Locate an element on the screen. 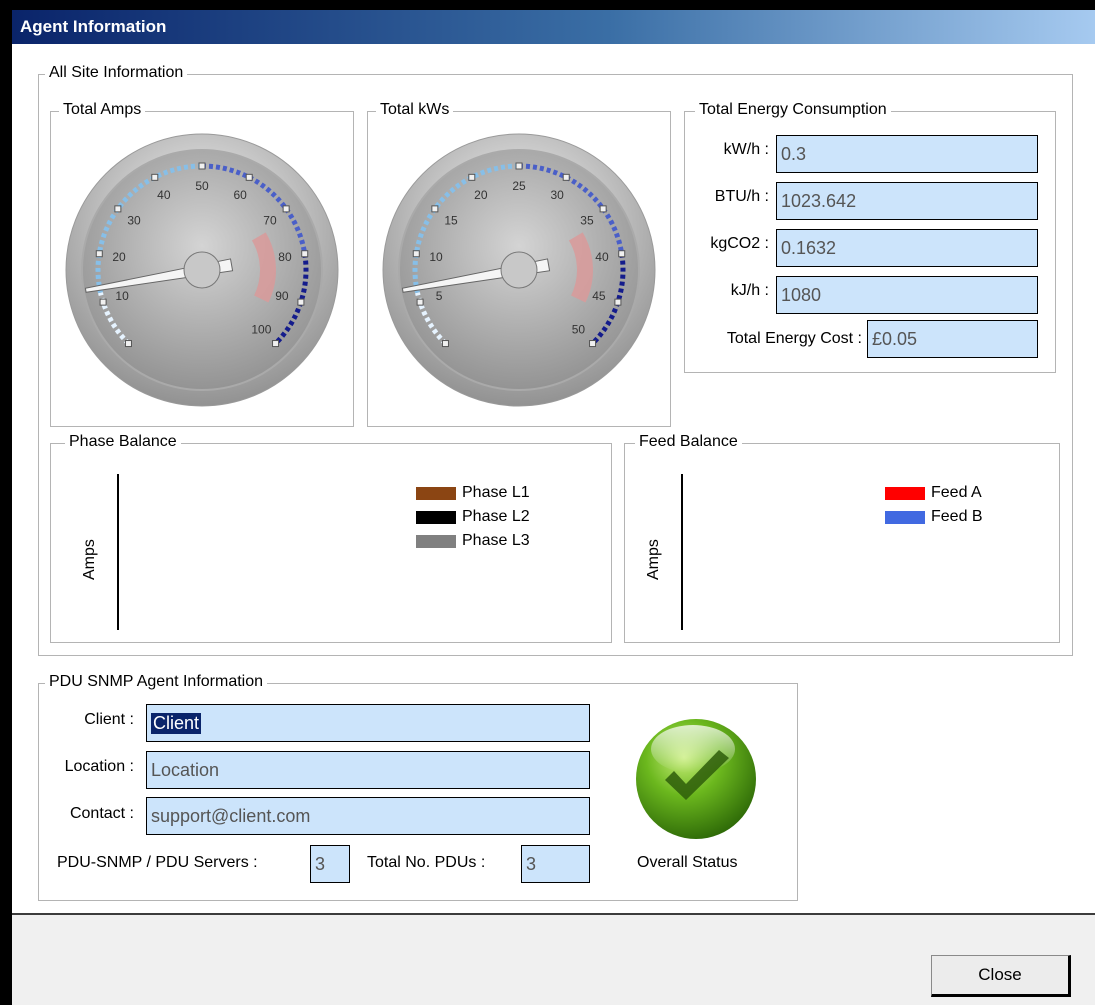 The width and height of the screenshot is (1095, 1005). total-amps-group: Total Amps 10 20 30 40 50 60 70 80 90 100 is located at coordinates (202, 264).